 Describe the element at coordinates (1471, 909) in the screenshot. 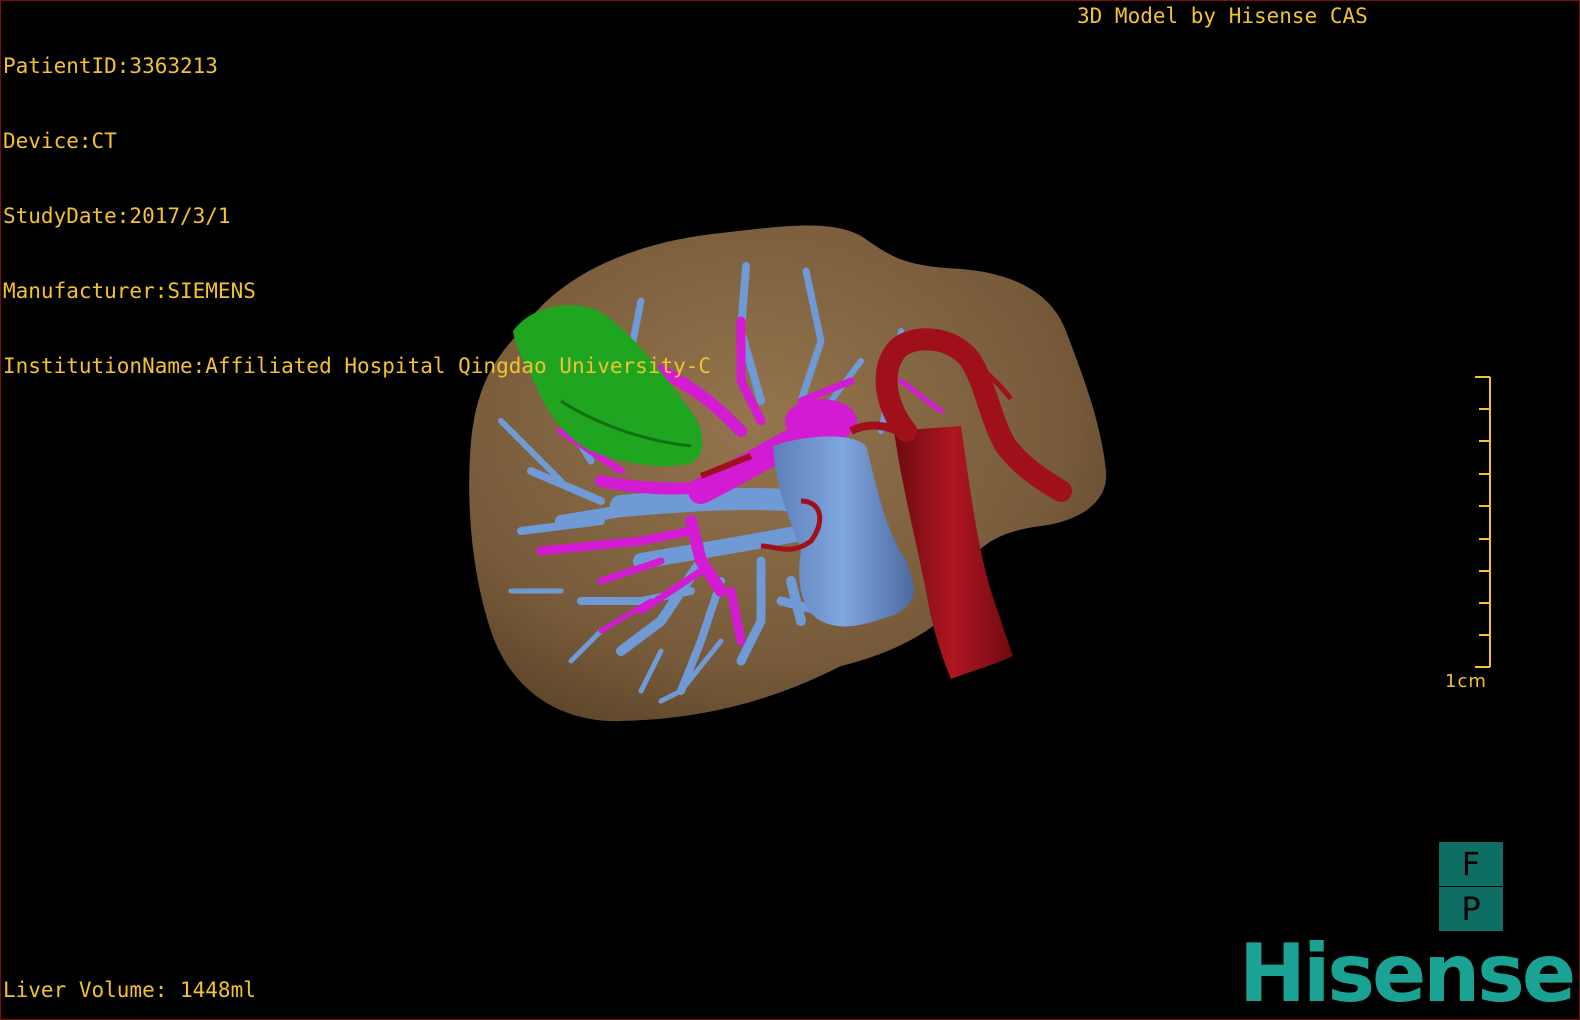

I see `orientation-label-bottom: P` at that location.